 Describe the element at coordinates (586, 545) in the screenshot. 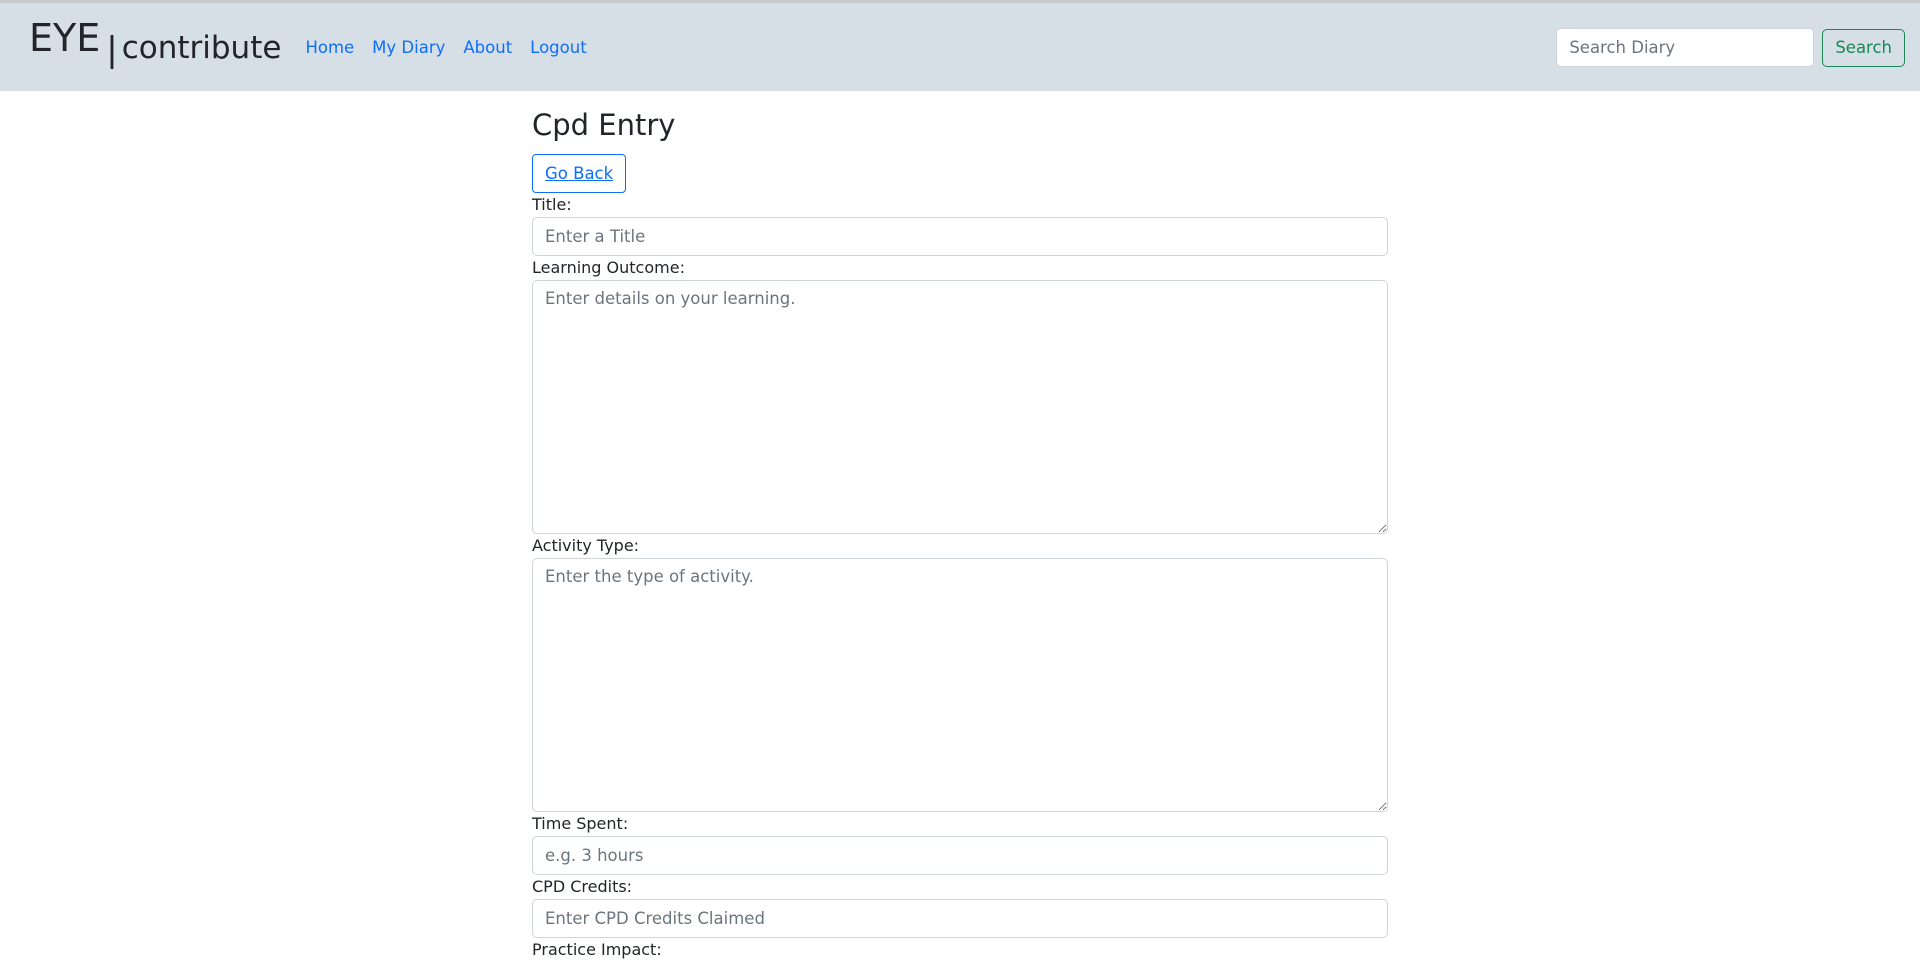

I see `activity-type-label: Activity Type:` at that location.